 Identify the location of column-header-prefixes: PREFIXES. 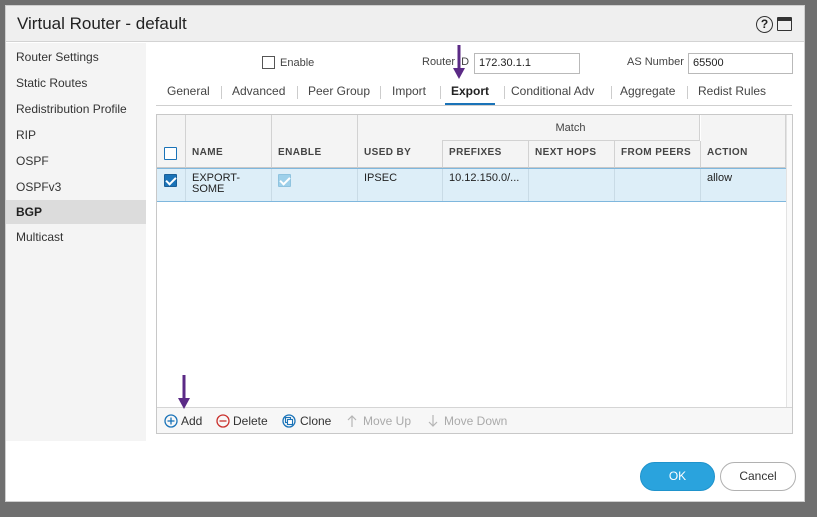
(486, 154).